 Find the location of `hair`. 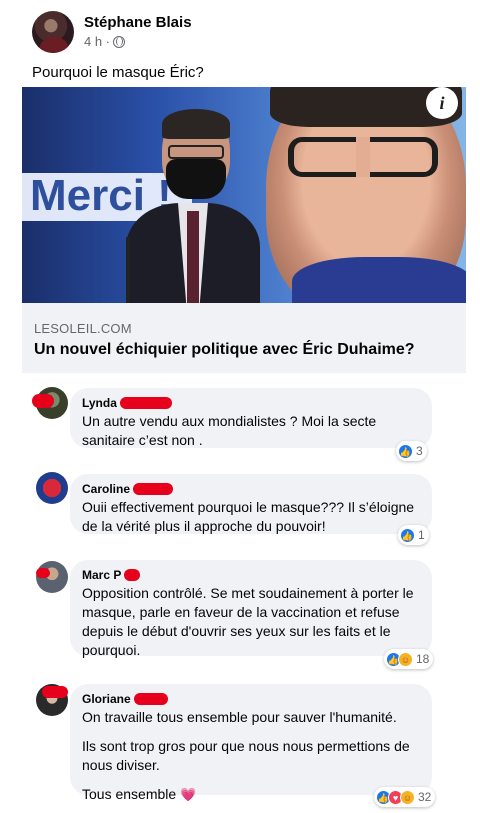

hair is located at coordinates (196, 124).